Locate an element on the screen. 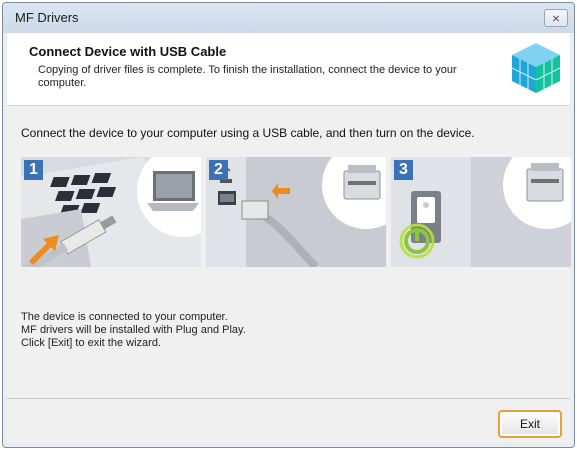 This screenshot has height=450, width=577. step-panel-2: 2 is located at coordinates (296, 212).